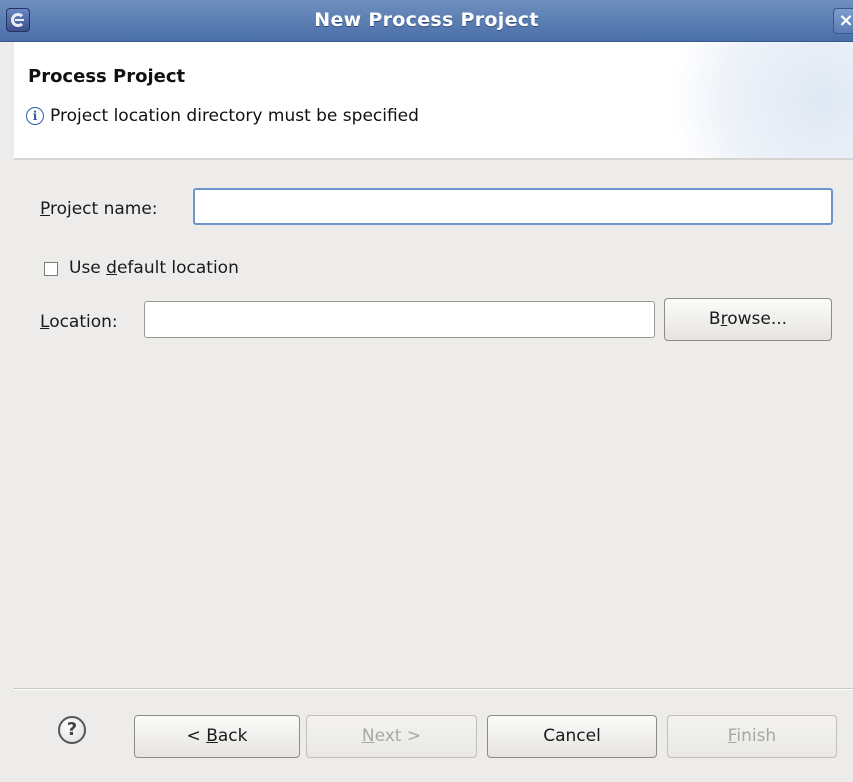 The width and height of the screenshot is (853, 782). Describe the element at coordinates (513, 206) in the screenshot. I see `project-name-input` at that location.